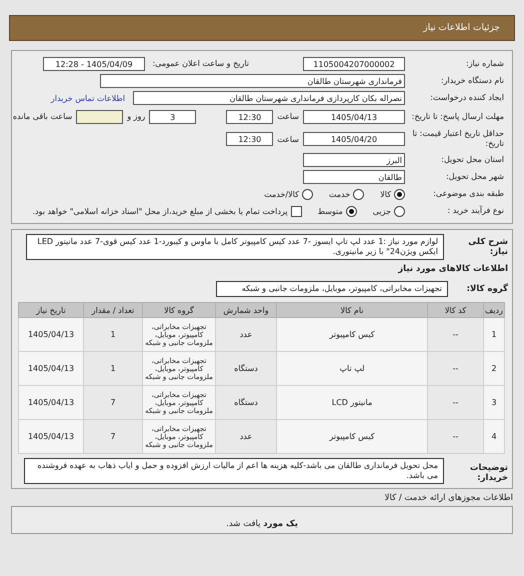  I want to click on column-header: کد کالا, so click(456, 310).